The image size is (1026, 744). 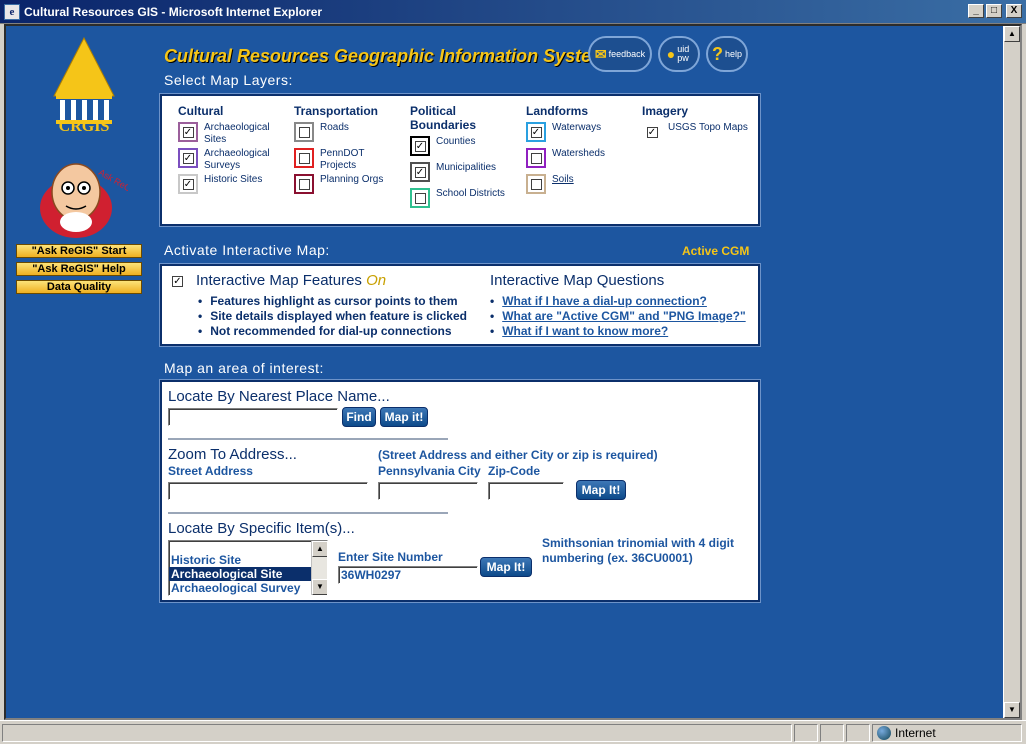 What do you see at coordinates (976, 11) in the screenshot?
I see `minimize-button: _` at bounding box center [976, 11].